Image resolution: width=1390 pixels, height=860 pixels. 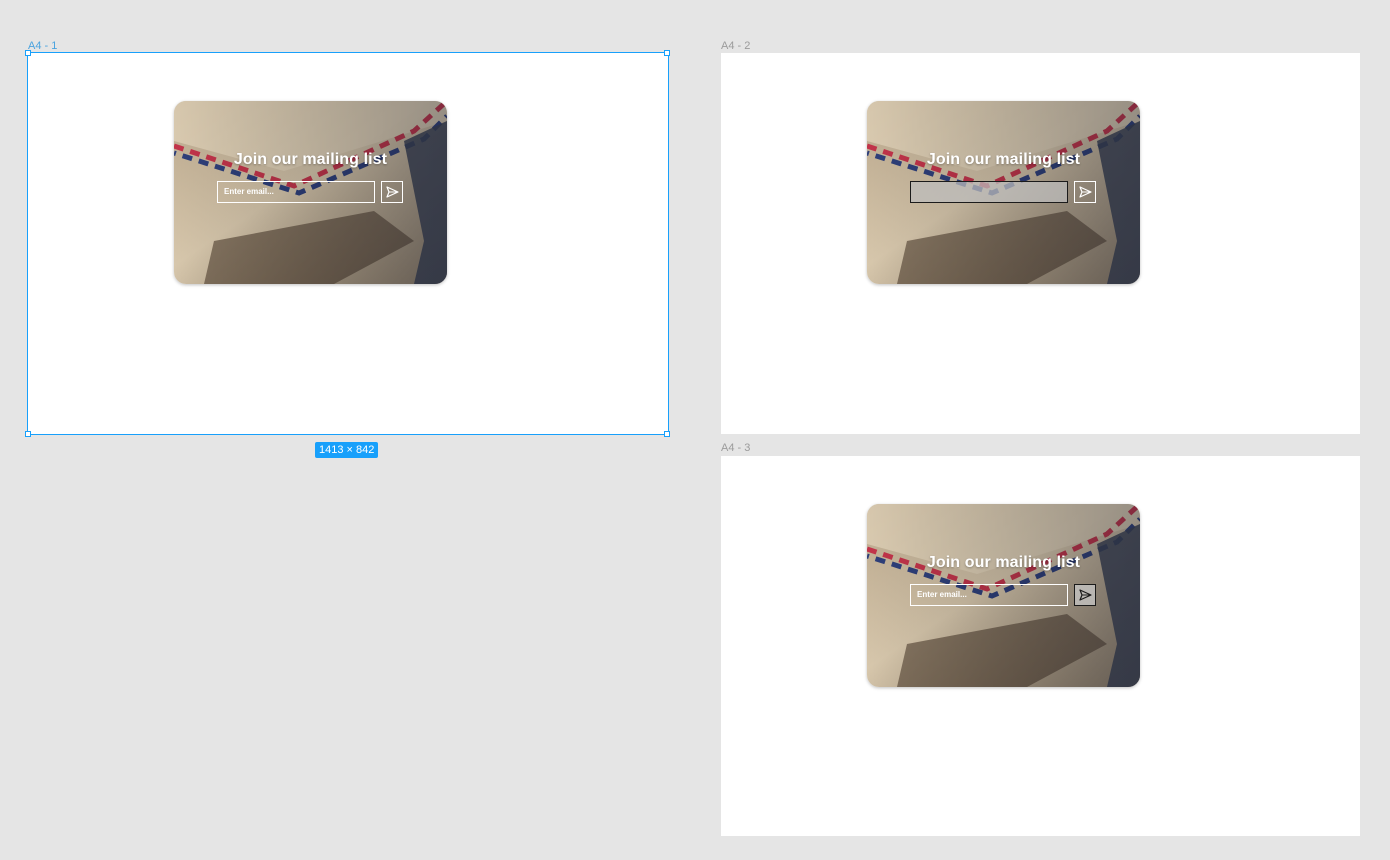 I want to click on selection-size-badge: 1413 × 842, so click(x=347, y=450).